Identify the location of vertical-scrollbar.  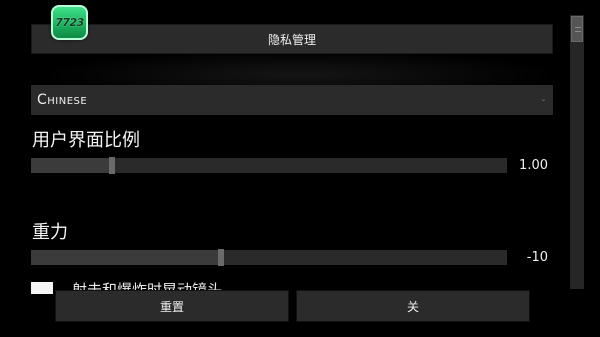
(577, 152).